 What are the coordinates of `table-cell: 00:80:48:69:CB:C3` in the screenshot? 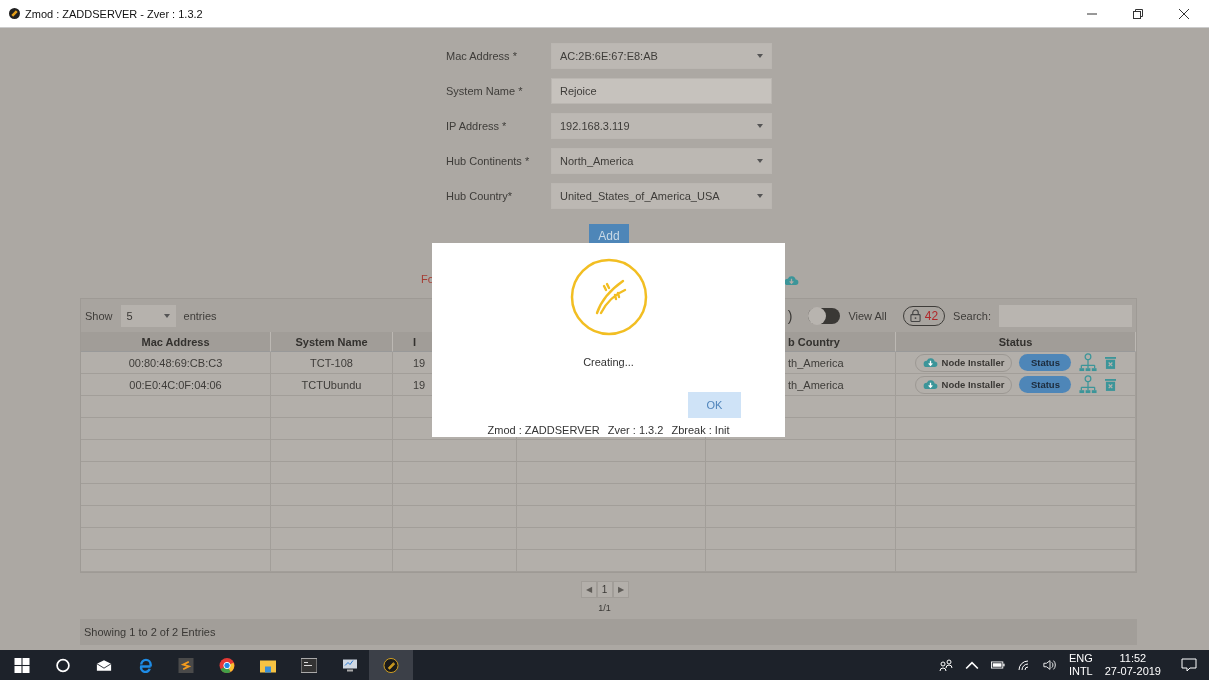 It's located at (175, 362).